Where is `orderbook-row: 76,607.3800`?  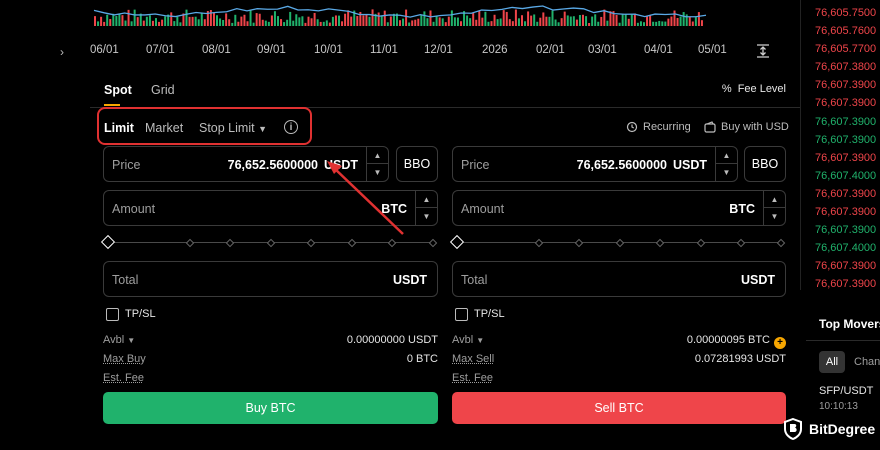 orderbook-row: 76,607.3800 is located at coordinates (847, 67).